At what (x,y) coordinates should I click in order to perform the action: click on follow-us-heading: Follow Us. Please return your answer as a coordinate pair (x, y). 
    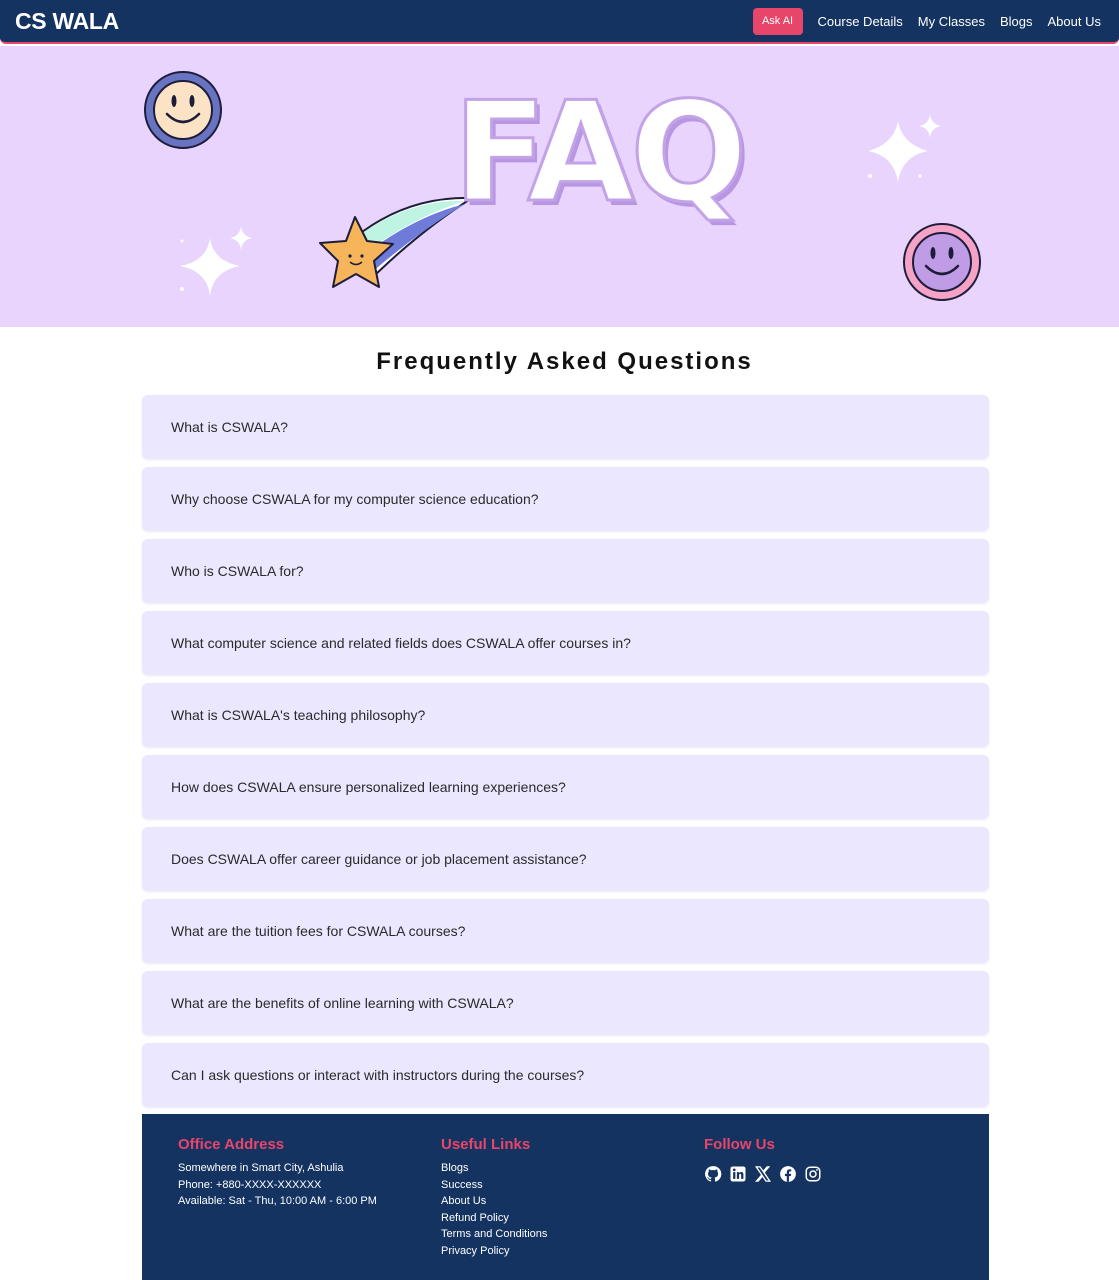
    Looking at the image, I should click on (739, 1144).